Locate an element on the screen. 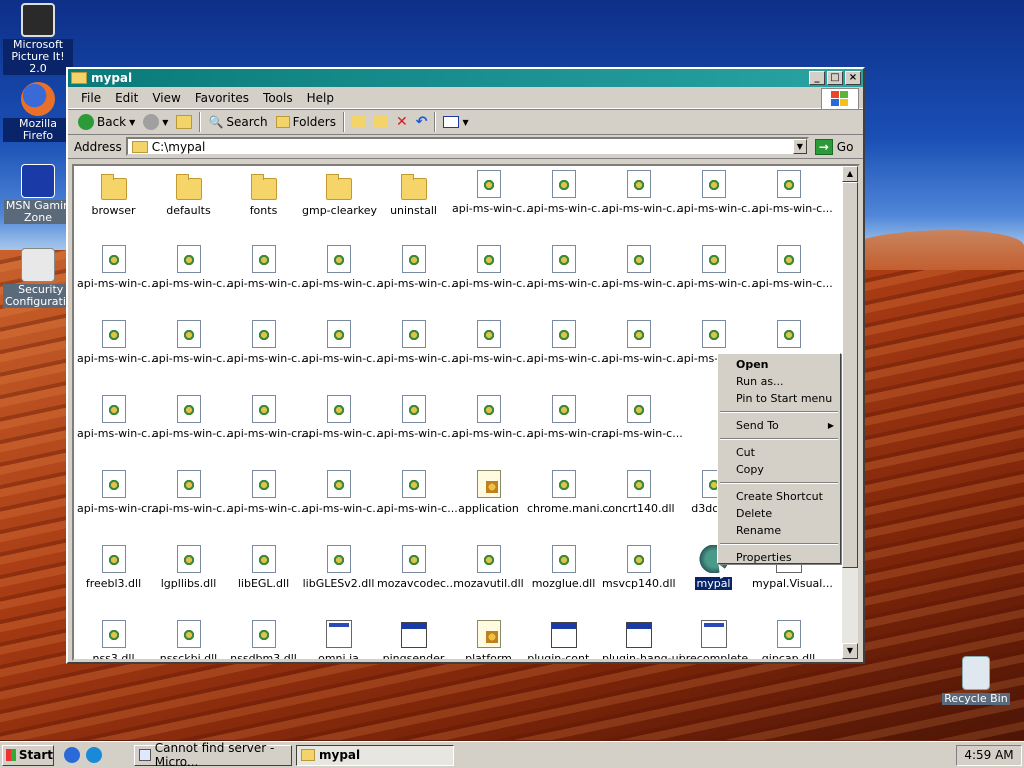  copy-to-button is located at coordinates (381, 122).